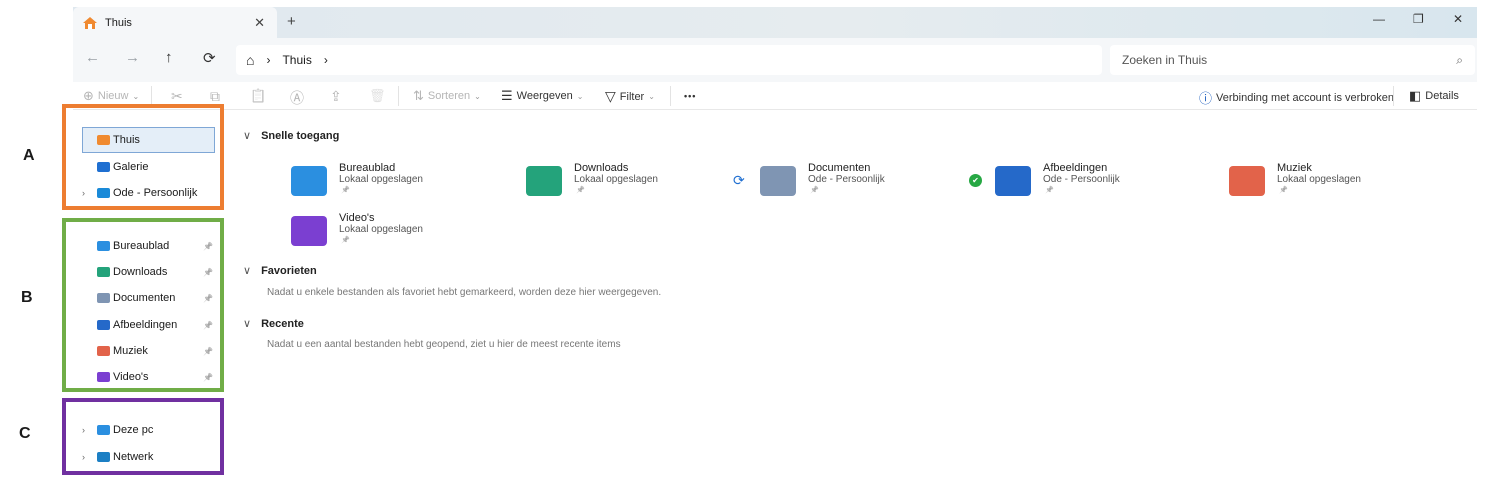 The image size is (1506, 492). I want to click on sort-icon: ⇅, so click(418, 95).